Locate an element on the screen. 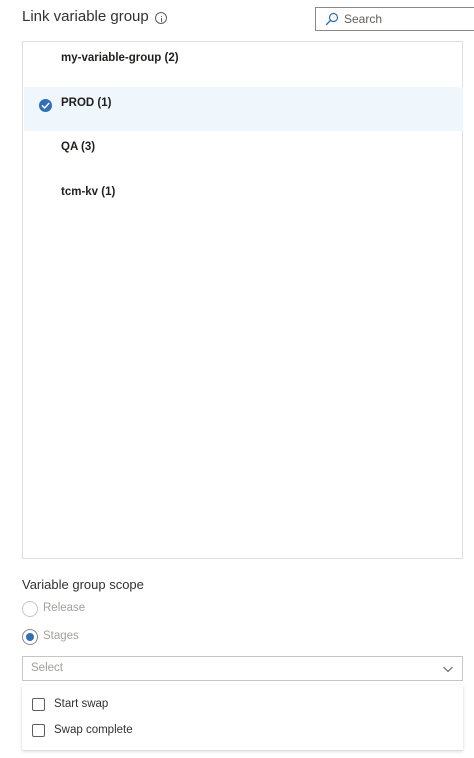 This screenshot has height=758, width=474. variable-group-label: QA (3) is located at coordinates (78, 147).